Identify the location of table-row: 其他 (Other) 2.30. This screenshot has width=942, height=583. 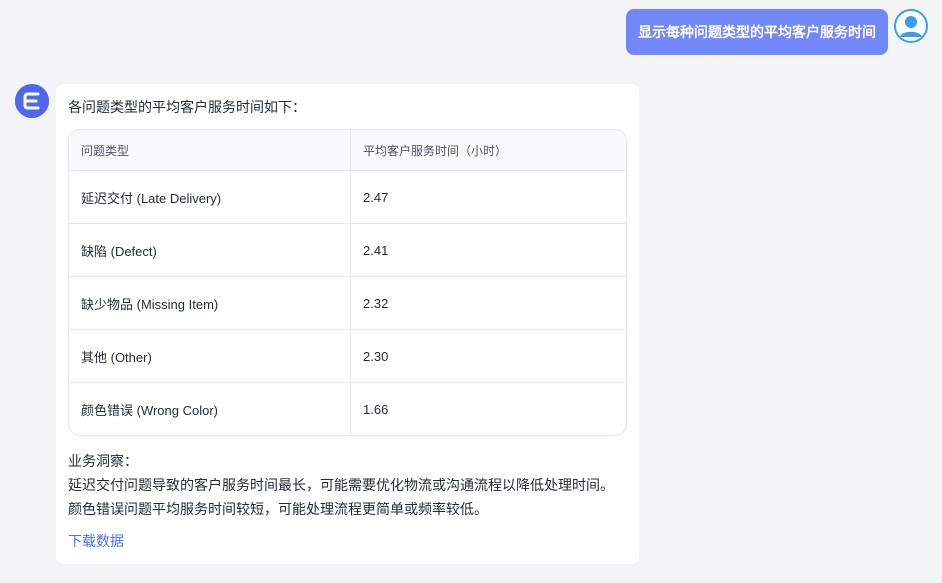
(347, 356).